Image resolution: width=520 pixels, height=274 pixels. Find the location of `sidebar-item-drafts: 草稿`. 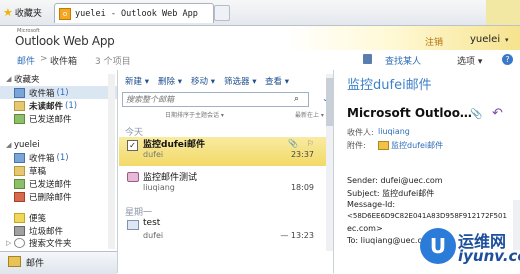

sidebar-item-drafts: 草稿 is located at coordinates (30, 171).